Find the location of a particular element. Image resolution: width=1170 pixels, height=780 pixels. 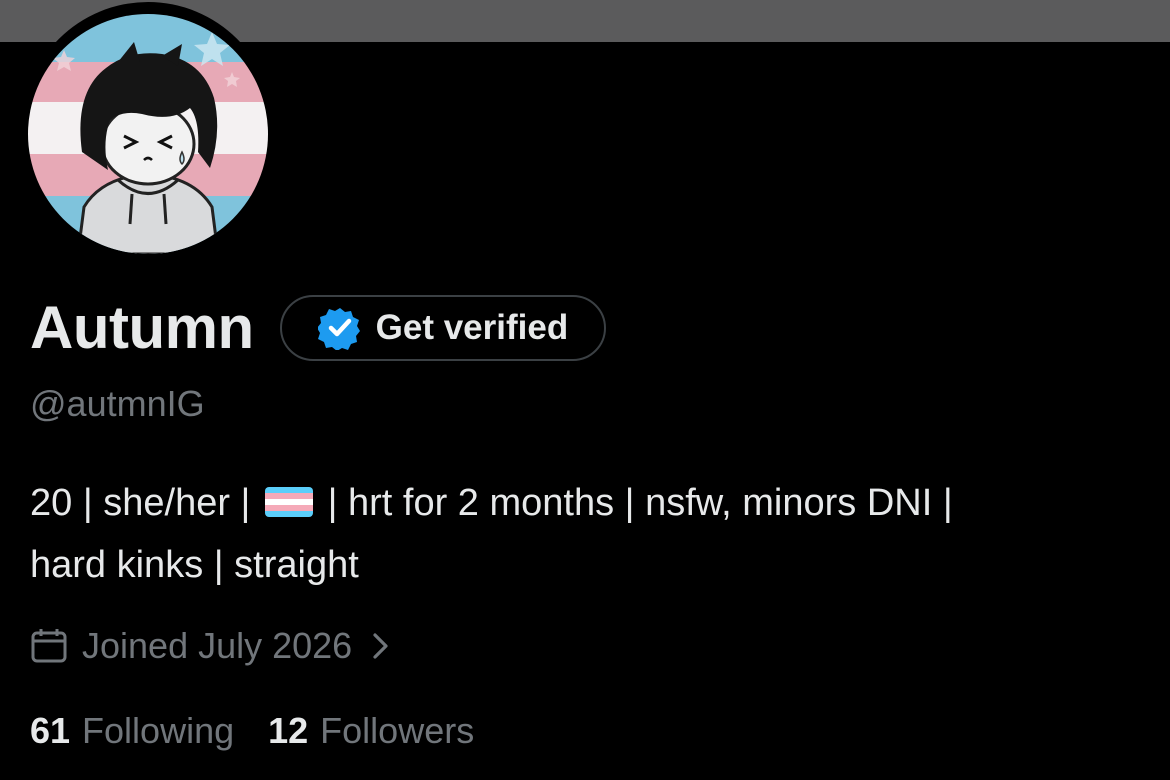

profile-handle: @autmnIG is located at coordinates (117, 403).